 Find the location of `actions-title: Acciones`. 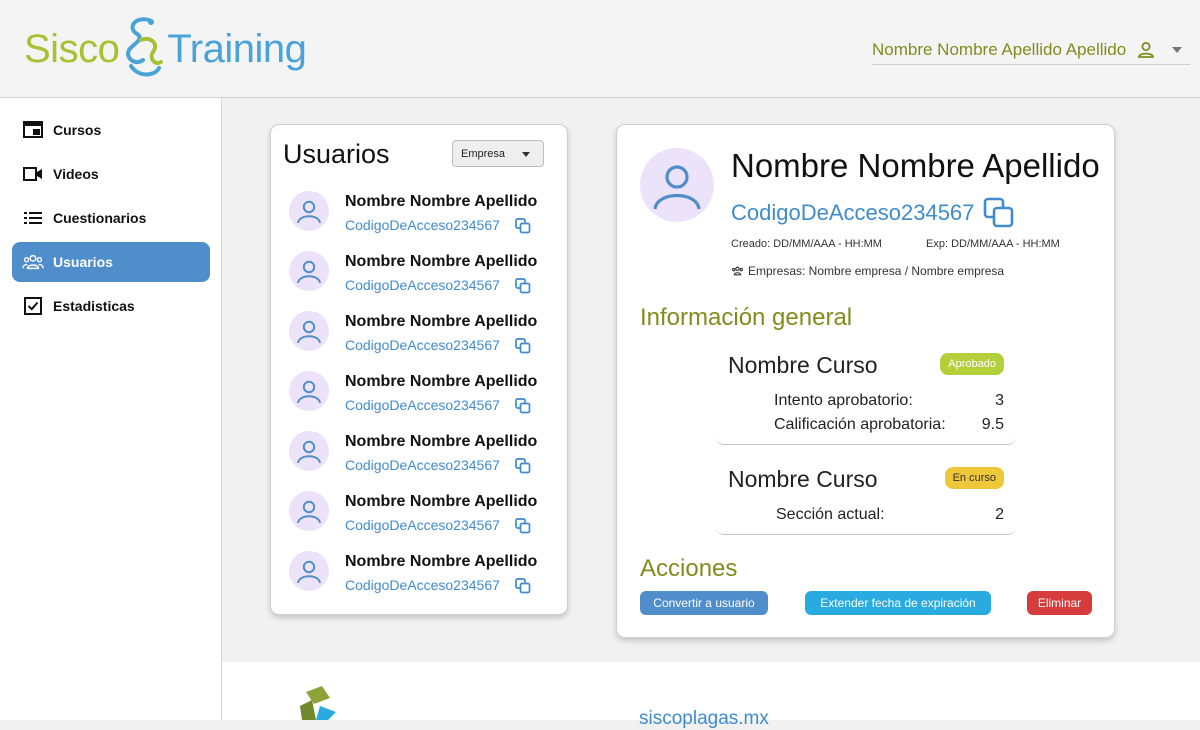

actions-title: Acciones is located at coordinates (689, 568).